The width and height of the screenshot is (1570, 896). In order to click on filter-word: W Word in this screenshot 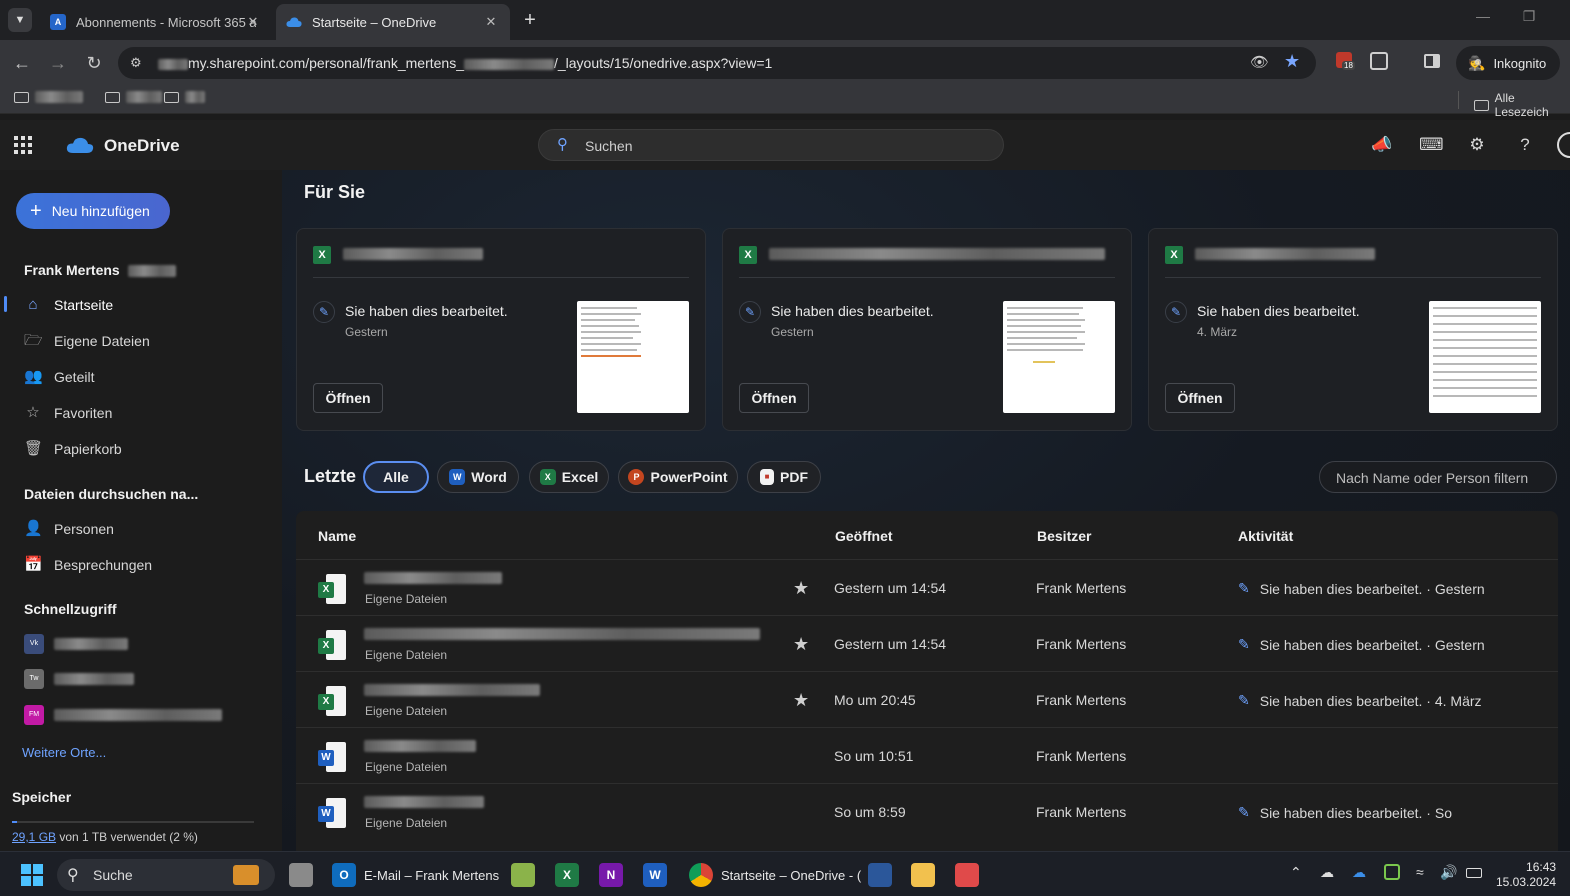, I will do `click(478, 477)`.